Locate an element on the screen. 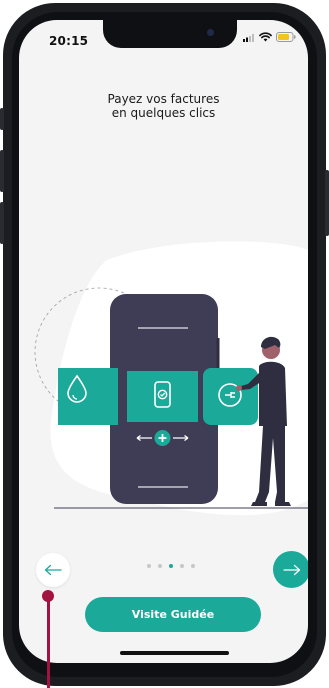 Image resolution: width=329 pixels, height=688 pixels. arrow-left-icon is located at coordinates (53, 570).